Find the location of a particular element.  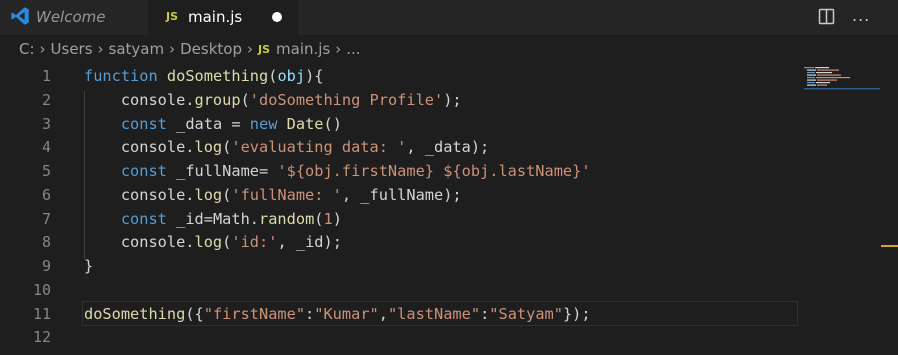

scrollbar-marker is located at coordinates (889, 246).